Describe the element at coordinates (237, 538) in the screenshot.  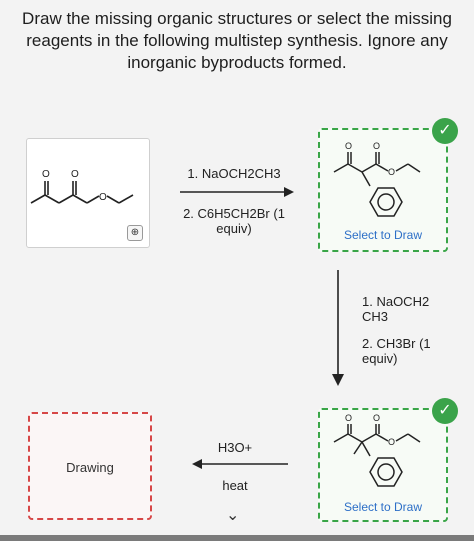
I see `dock-bar` at that location.